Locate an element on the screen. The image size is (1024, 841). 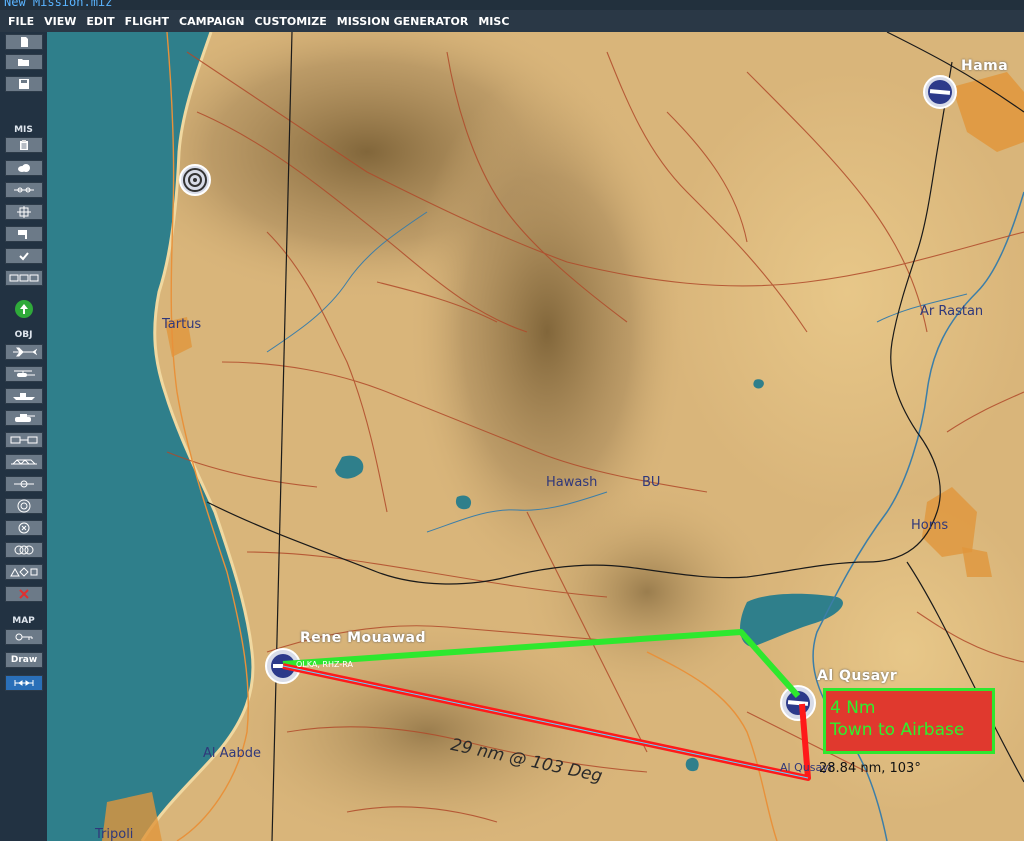
weather-button is located at coordinates (24, 168).